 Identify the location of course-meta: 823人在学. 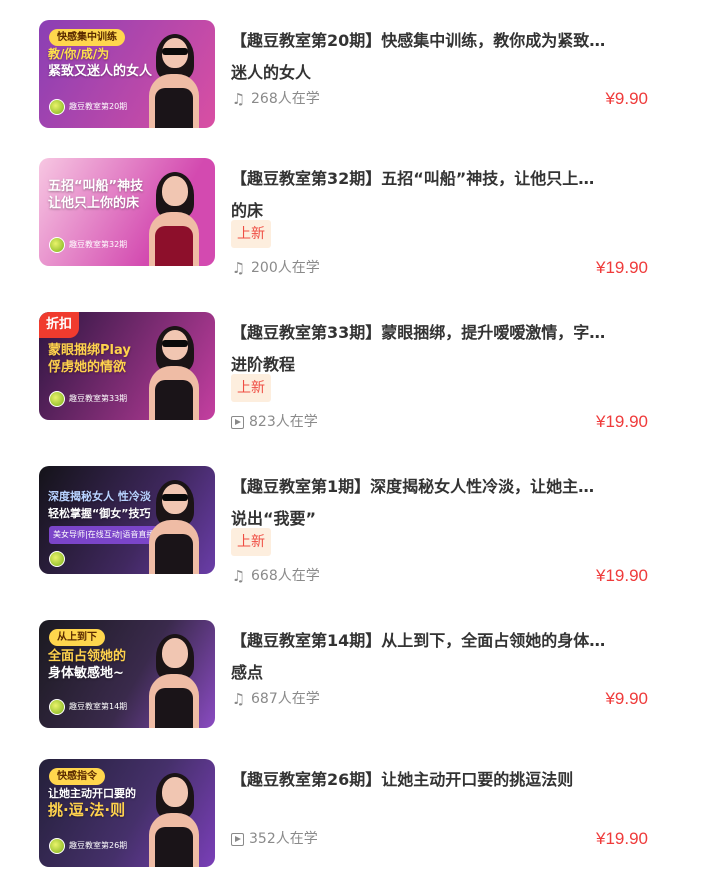
(274, 422).